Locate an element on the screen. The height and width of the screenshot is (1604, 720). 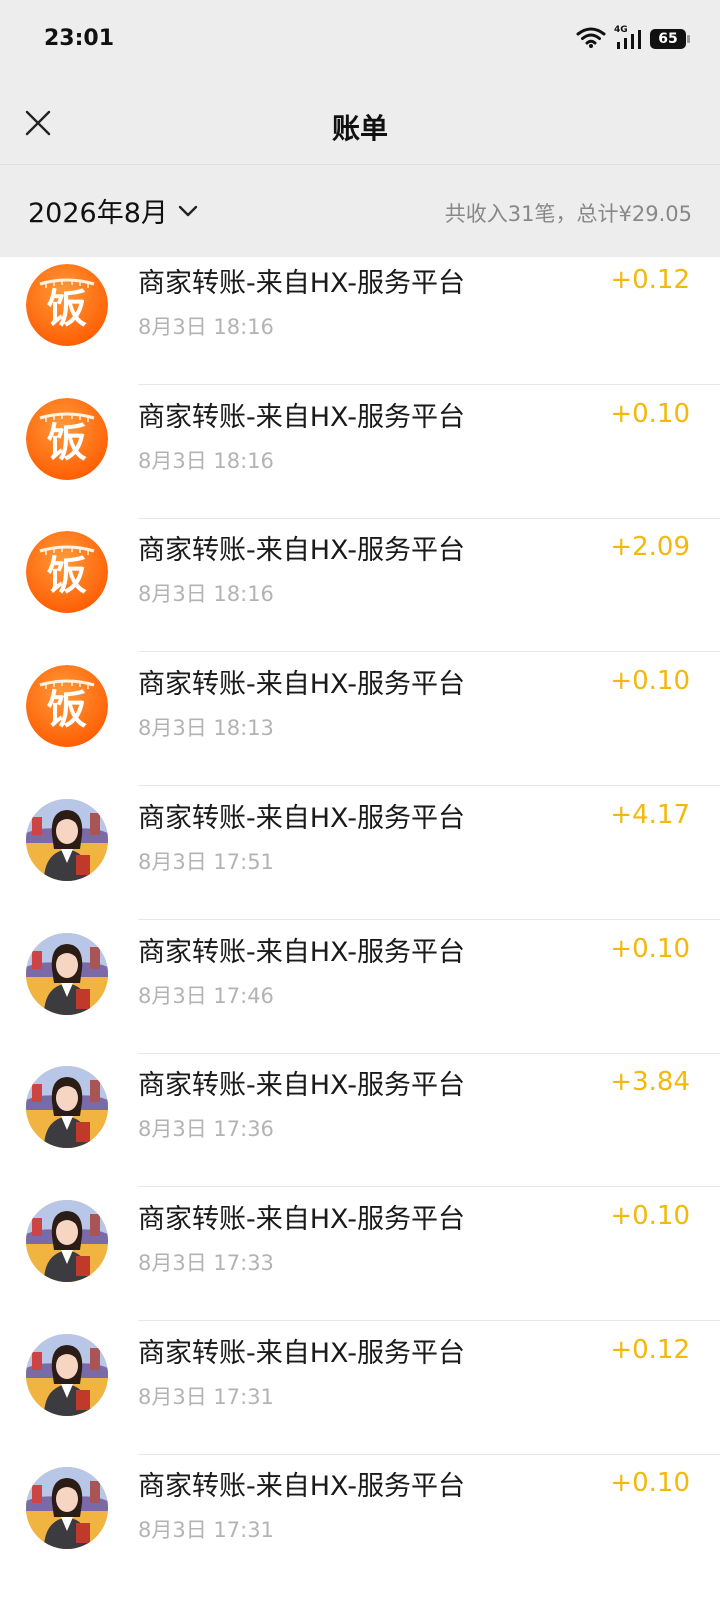
month-selector: 2026年8月 is located at coordinates (113, 210).